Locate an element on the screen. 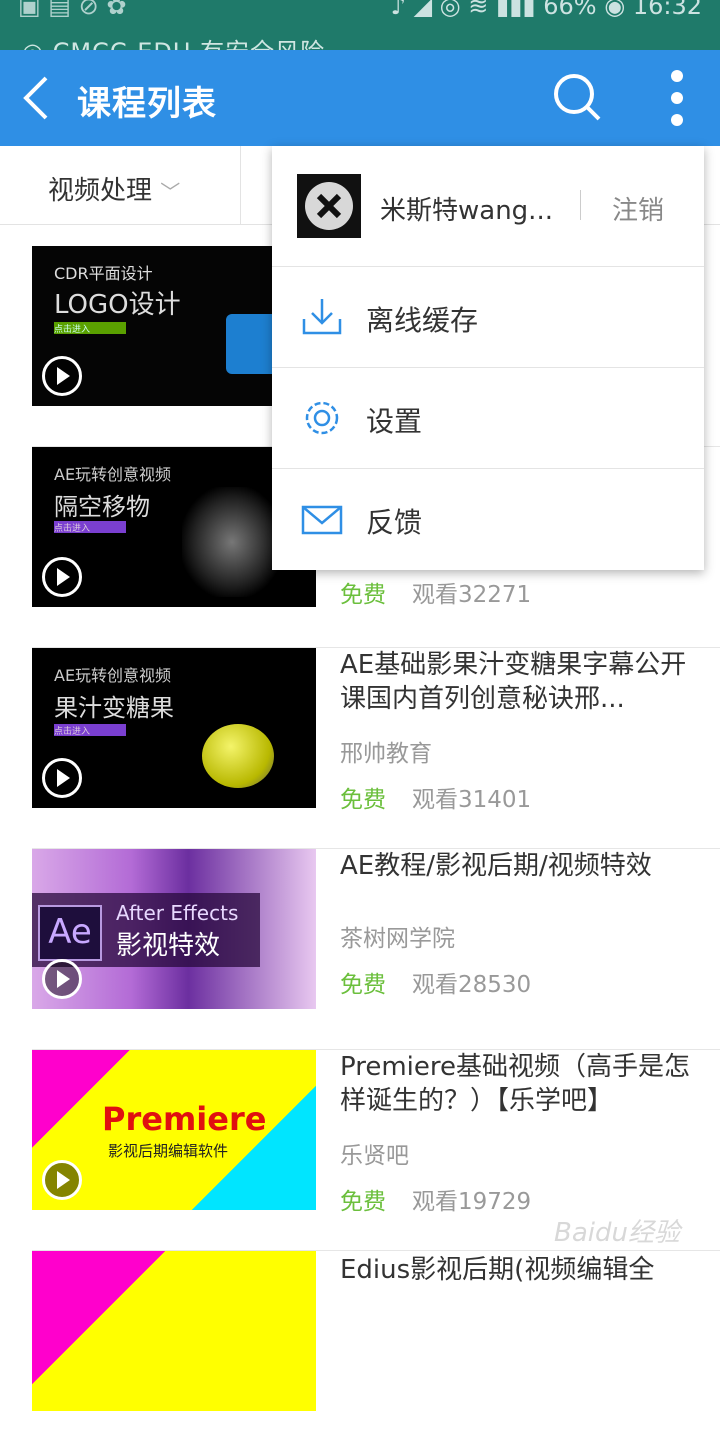  course-thumbnail is located at coordinates (174, 1331).